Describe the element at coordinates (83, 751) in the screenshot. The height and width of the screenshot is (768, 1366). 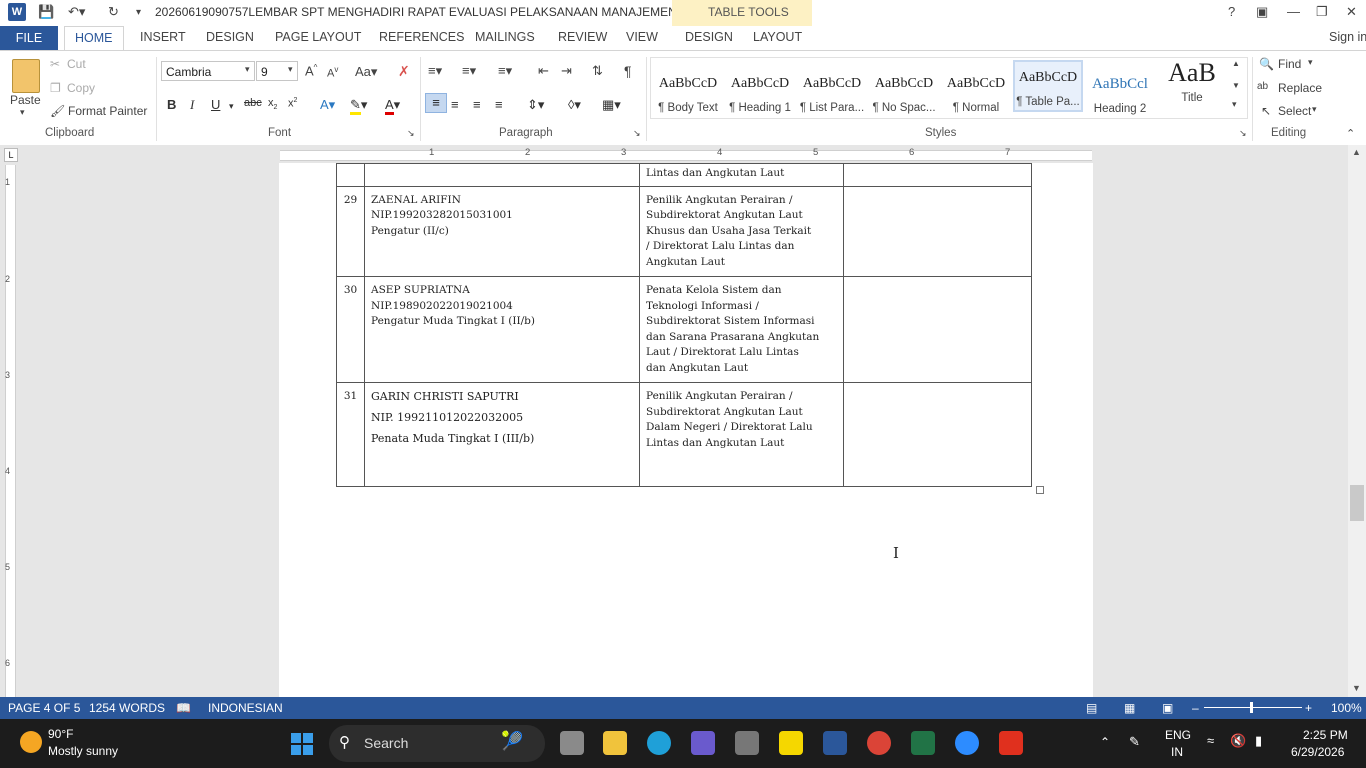
I see `weather-desc: Mostly sunny` at that location.